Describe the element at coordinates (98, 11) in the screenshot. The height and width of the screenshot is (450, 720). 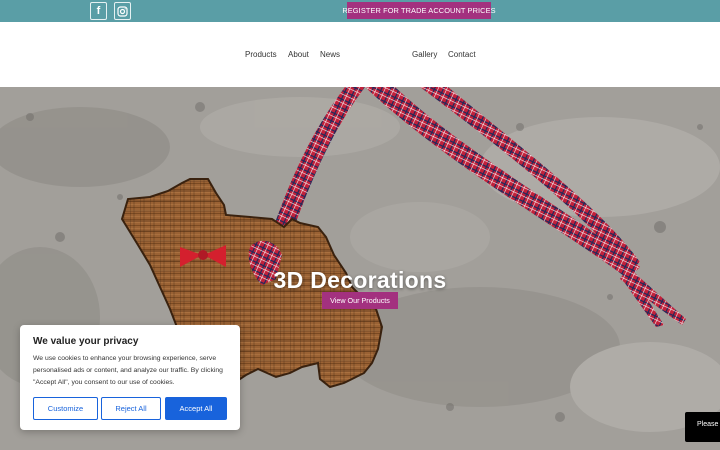
I see `facebook-icon: f` at that location.